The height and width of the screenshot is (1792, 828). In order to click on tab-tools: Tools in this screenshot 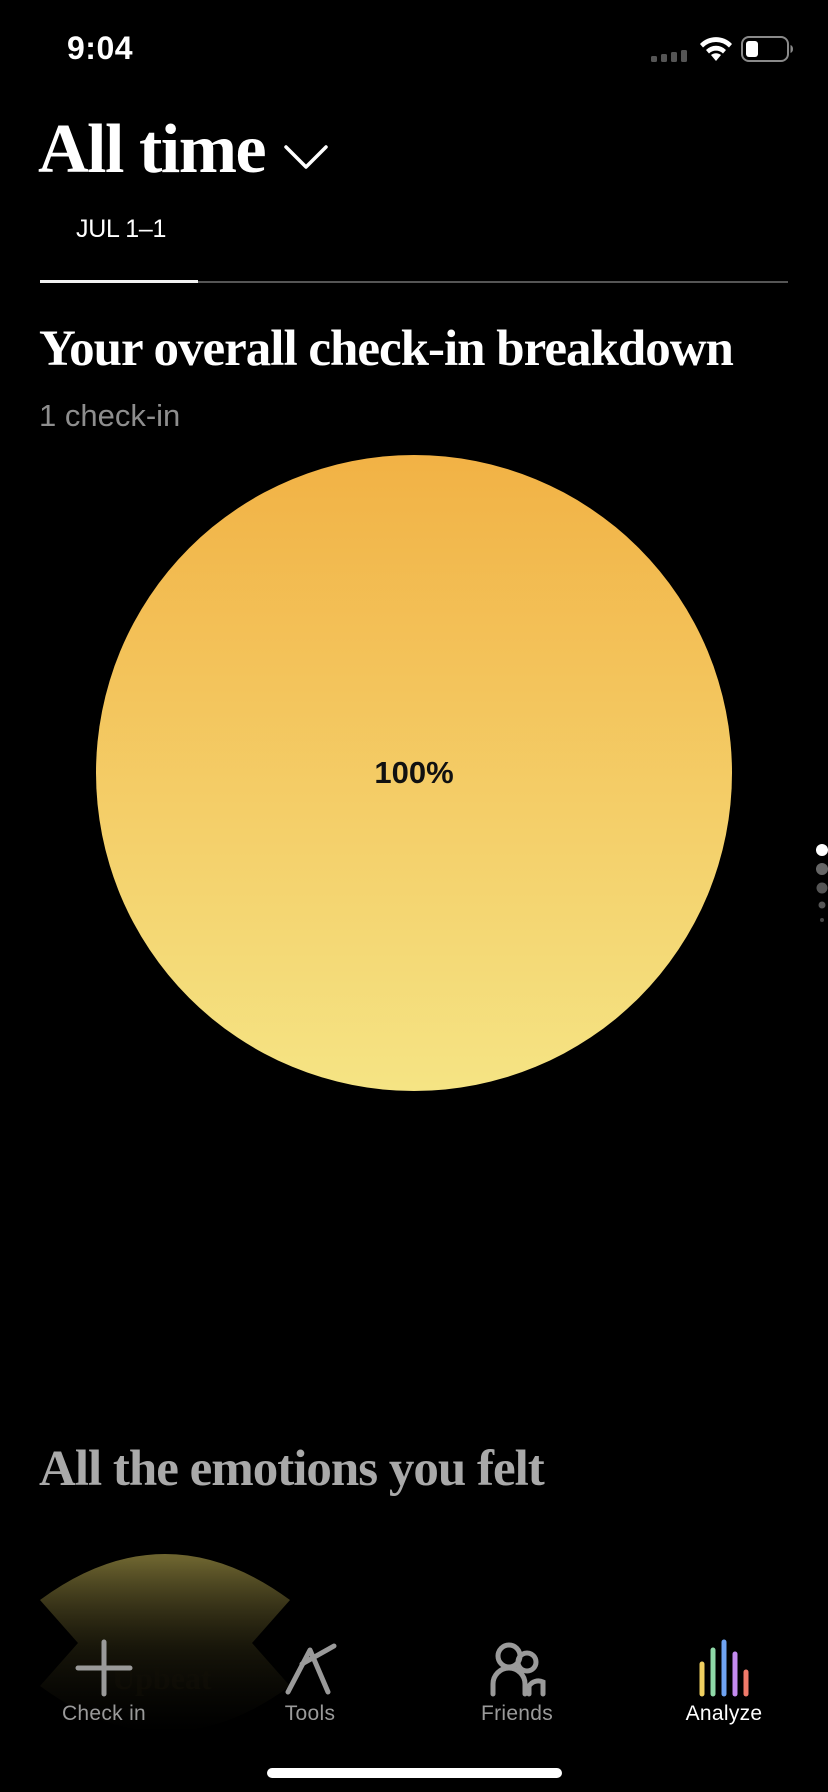, I will do `click(310, 1677)`.